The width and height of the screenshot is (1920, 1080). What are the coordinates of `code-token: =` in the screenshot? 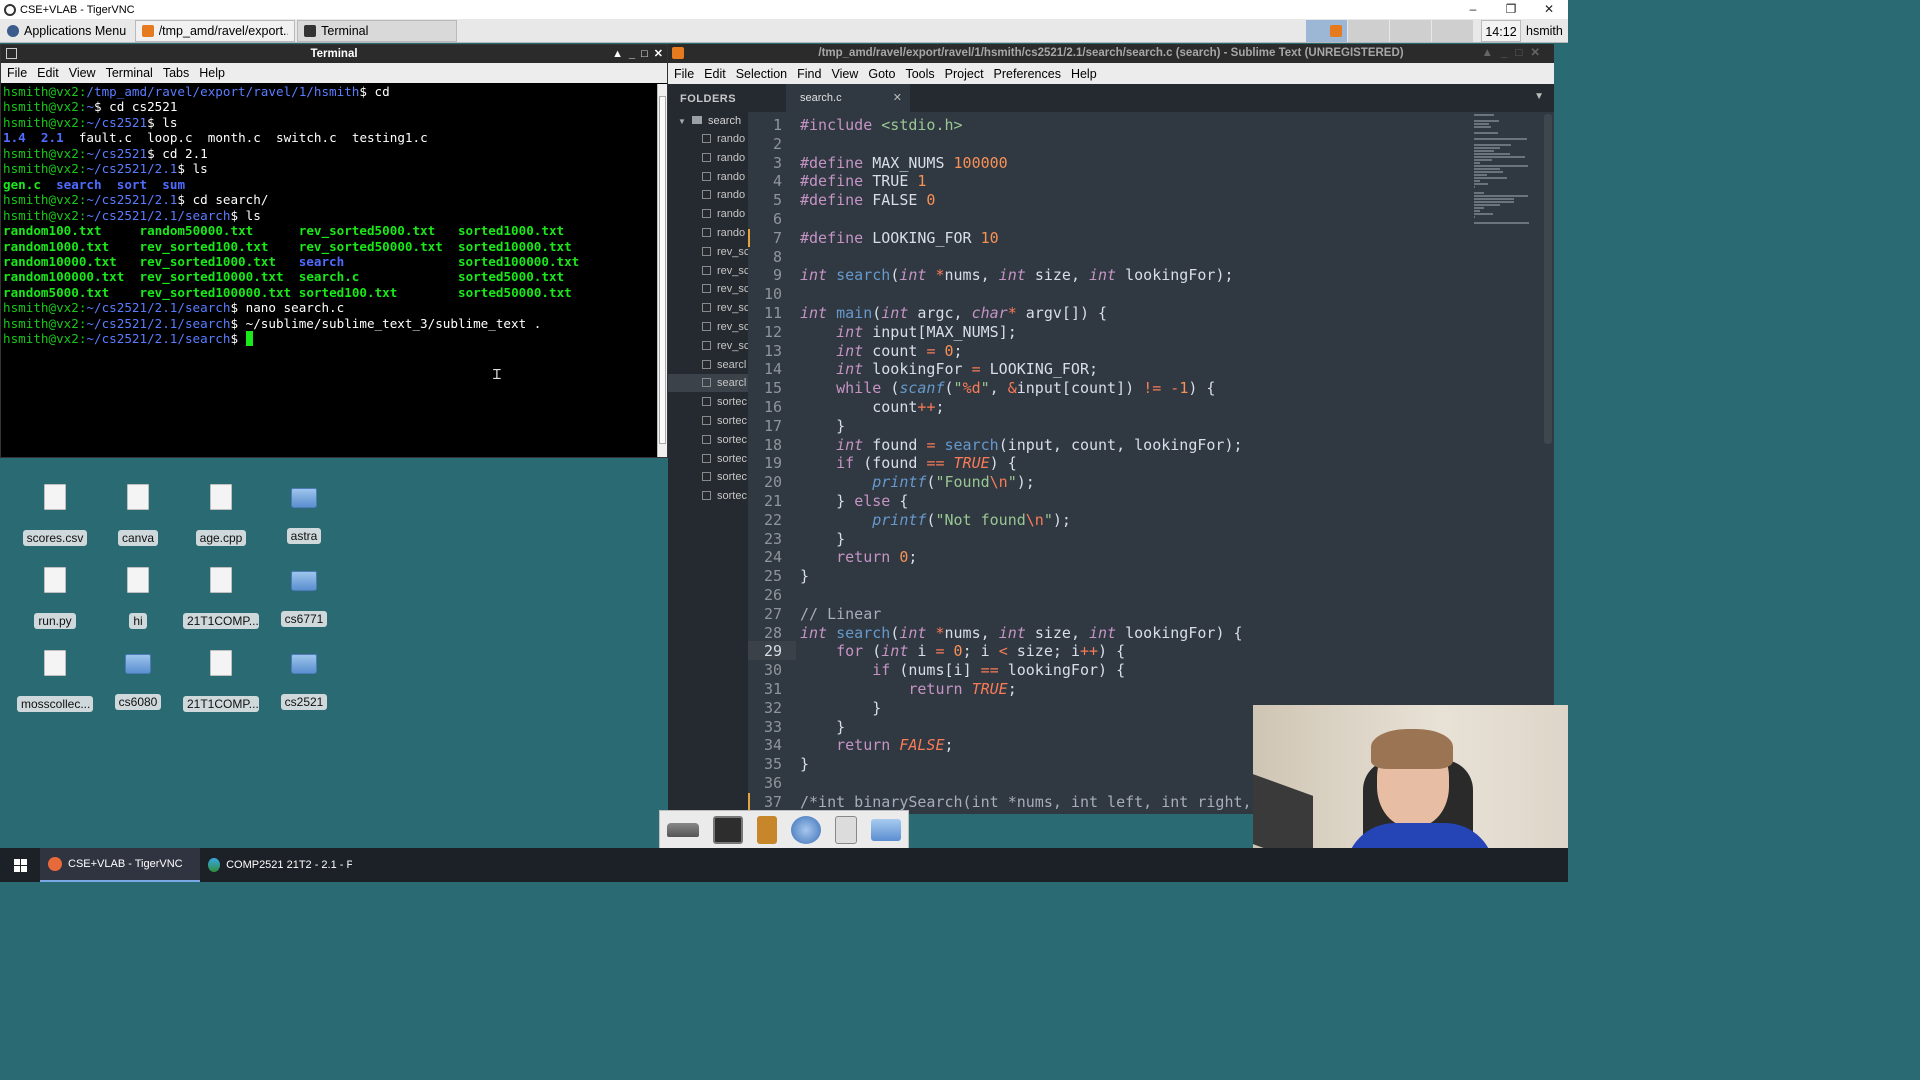 It's located at (985, 670).